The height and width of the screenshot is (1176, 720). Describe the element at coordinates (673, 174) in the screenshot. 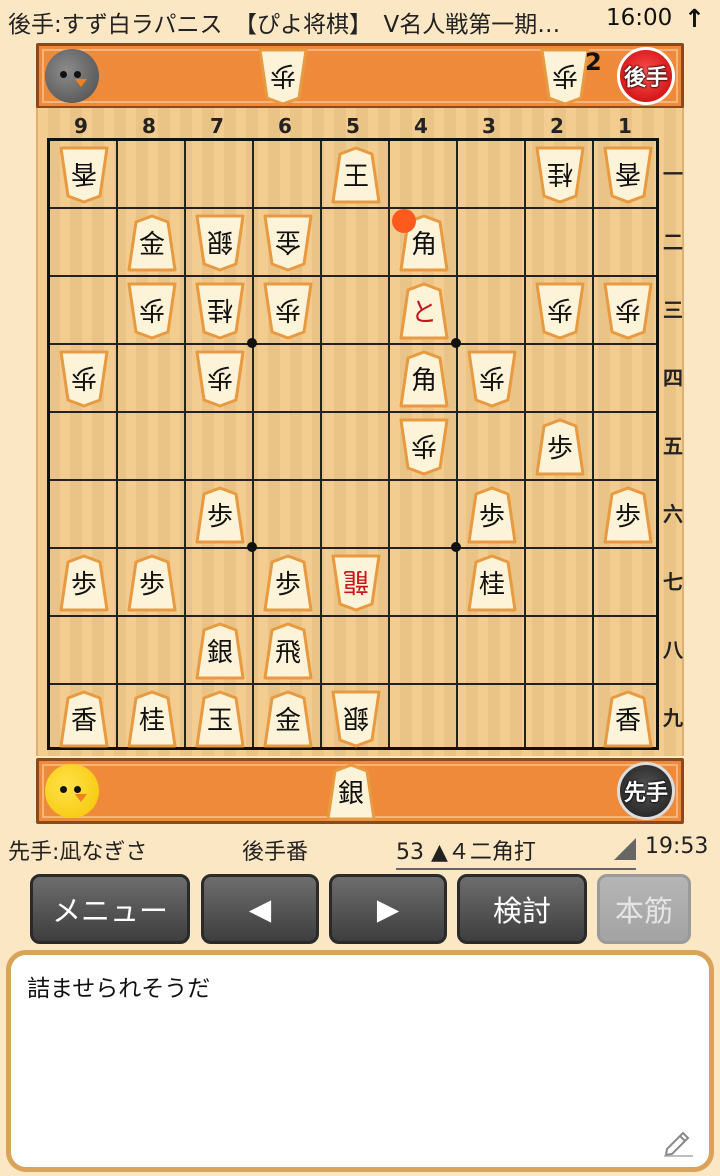

I see `row-label: 一` at that location.